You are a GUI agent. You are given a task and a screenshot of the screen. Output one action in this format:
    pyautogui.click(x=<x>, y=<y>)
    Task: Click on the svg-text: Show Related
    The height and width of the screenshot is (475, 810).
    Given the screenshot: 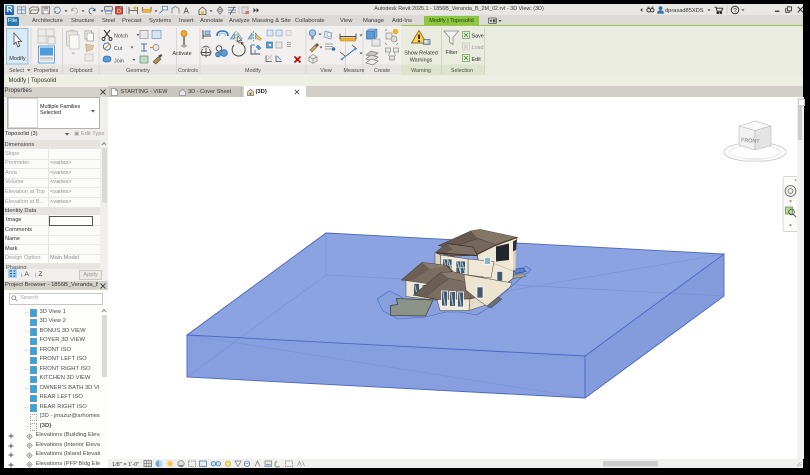 What is the action you would take?
    pyautogui.click(x=421, y=54)
    